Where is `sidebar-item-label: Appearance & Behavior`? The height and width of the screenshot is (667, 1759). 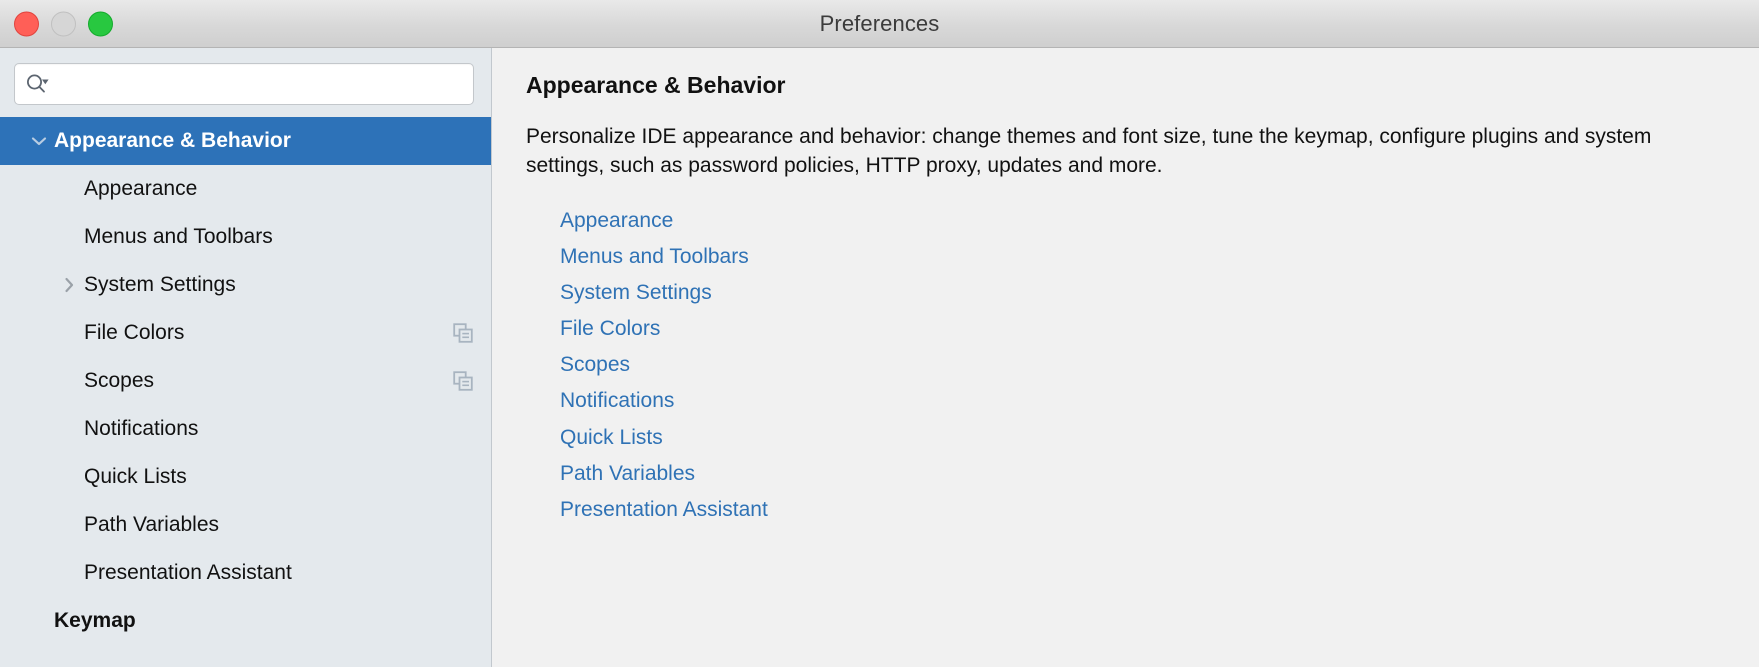 sidebar-item-label: Appearance & Behavior is located at coordinates (172, 140).